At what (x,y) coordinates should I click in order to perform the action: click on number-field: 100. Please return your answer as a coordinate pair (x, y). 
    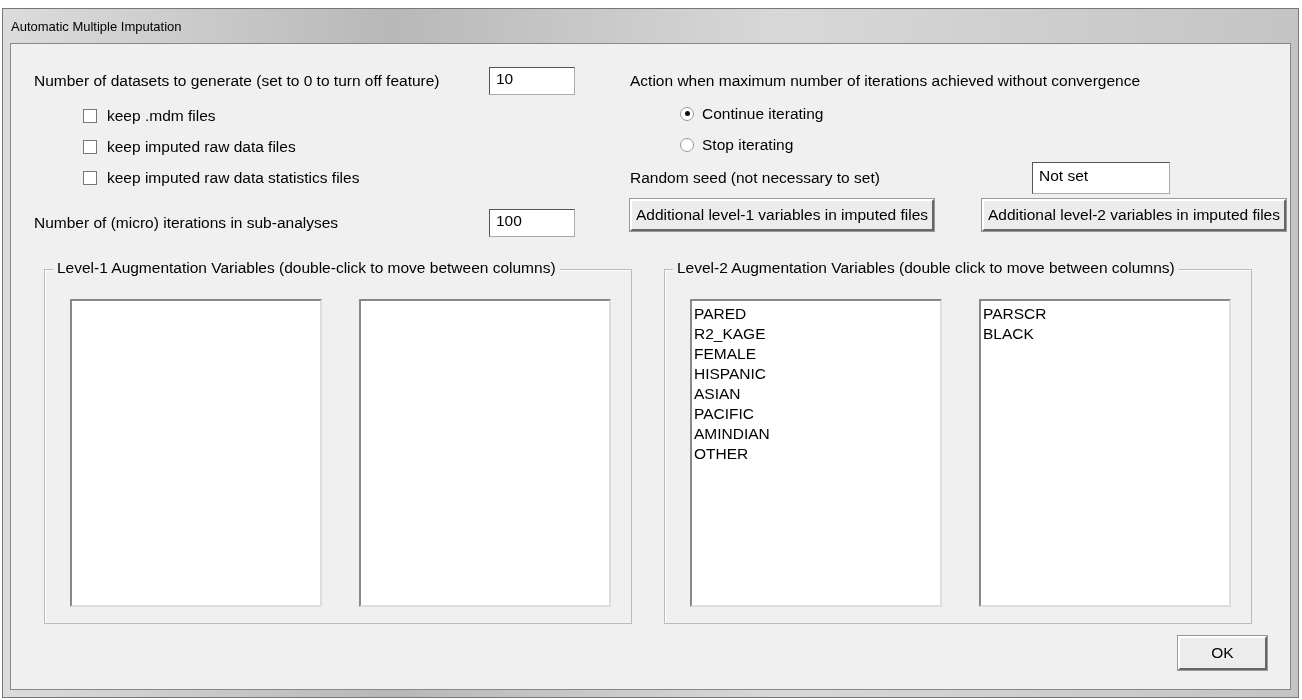
    Looking at the image, I should click on (532, 223).